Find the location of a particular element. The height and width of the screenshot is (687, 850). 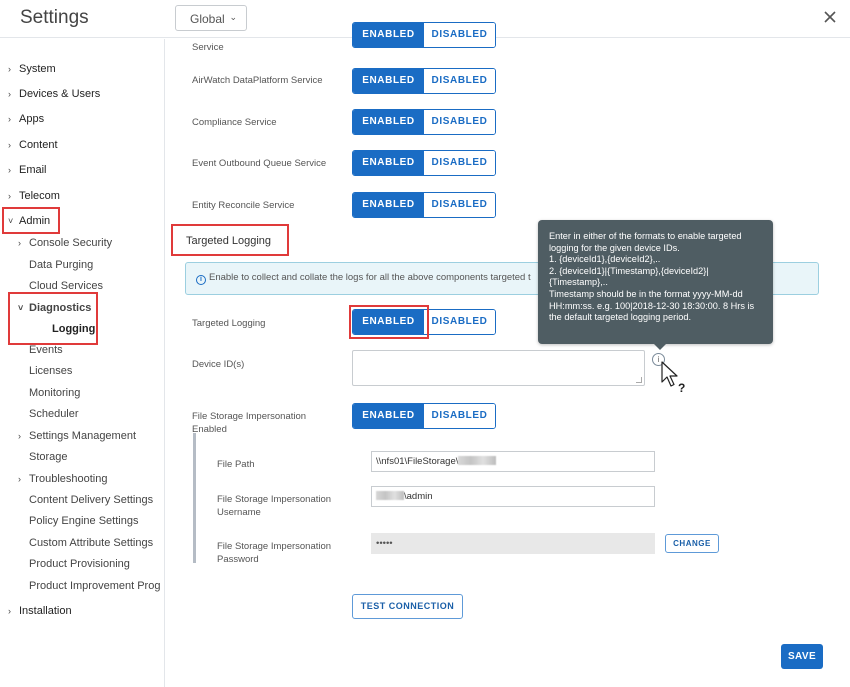

sidebar-item-policy-engine-settings: Policy Engine Settings is located at coordinates (78, 521).